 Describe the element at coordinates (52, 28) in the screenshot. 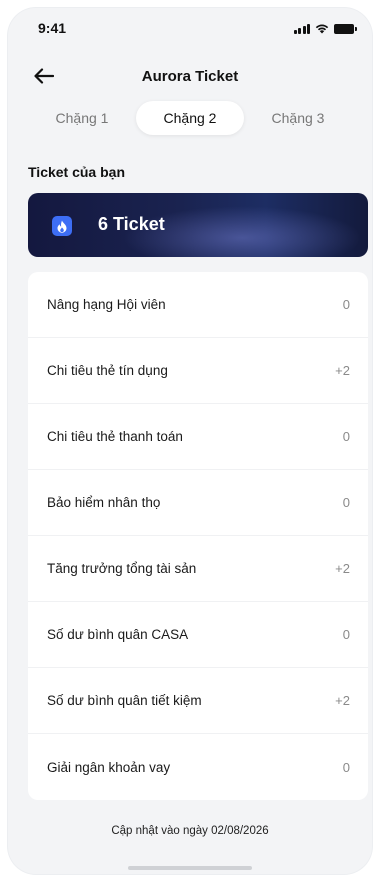

I see `status-time: 9:41` at that location.